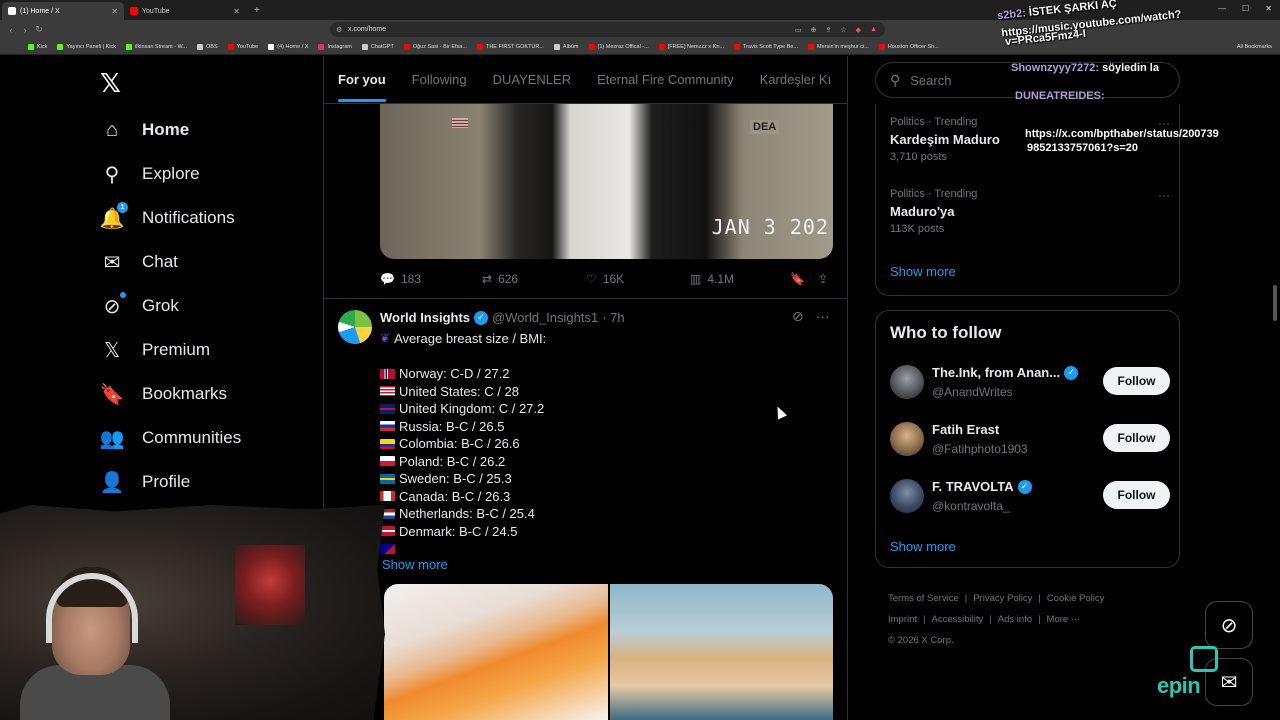 The width and height of the screenshot is (1280, 720). Describe the element at coordinates (139, 306) in the screenshot. I see `nav-item-grok: ⊘ Grok` at that location.